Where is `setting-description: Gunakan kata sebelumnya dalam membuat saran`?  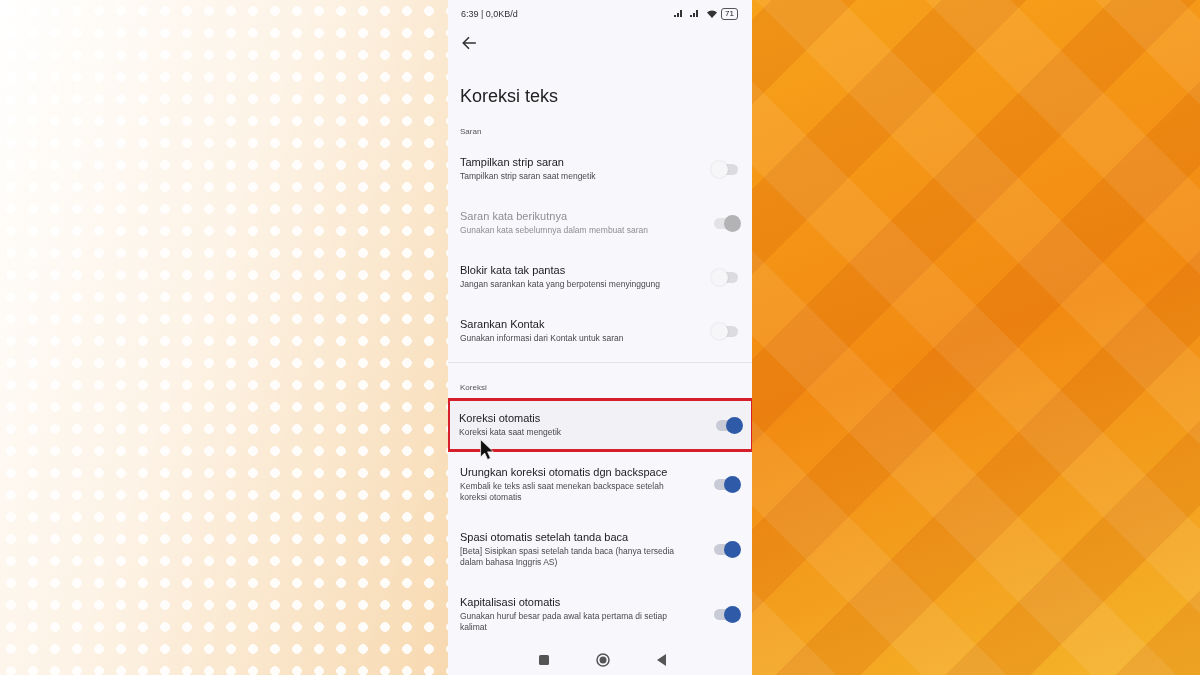 setting-description: Gunakan kata sebelumnya dalam membuat saran is located at coordinates (554, 230).